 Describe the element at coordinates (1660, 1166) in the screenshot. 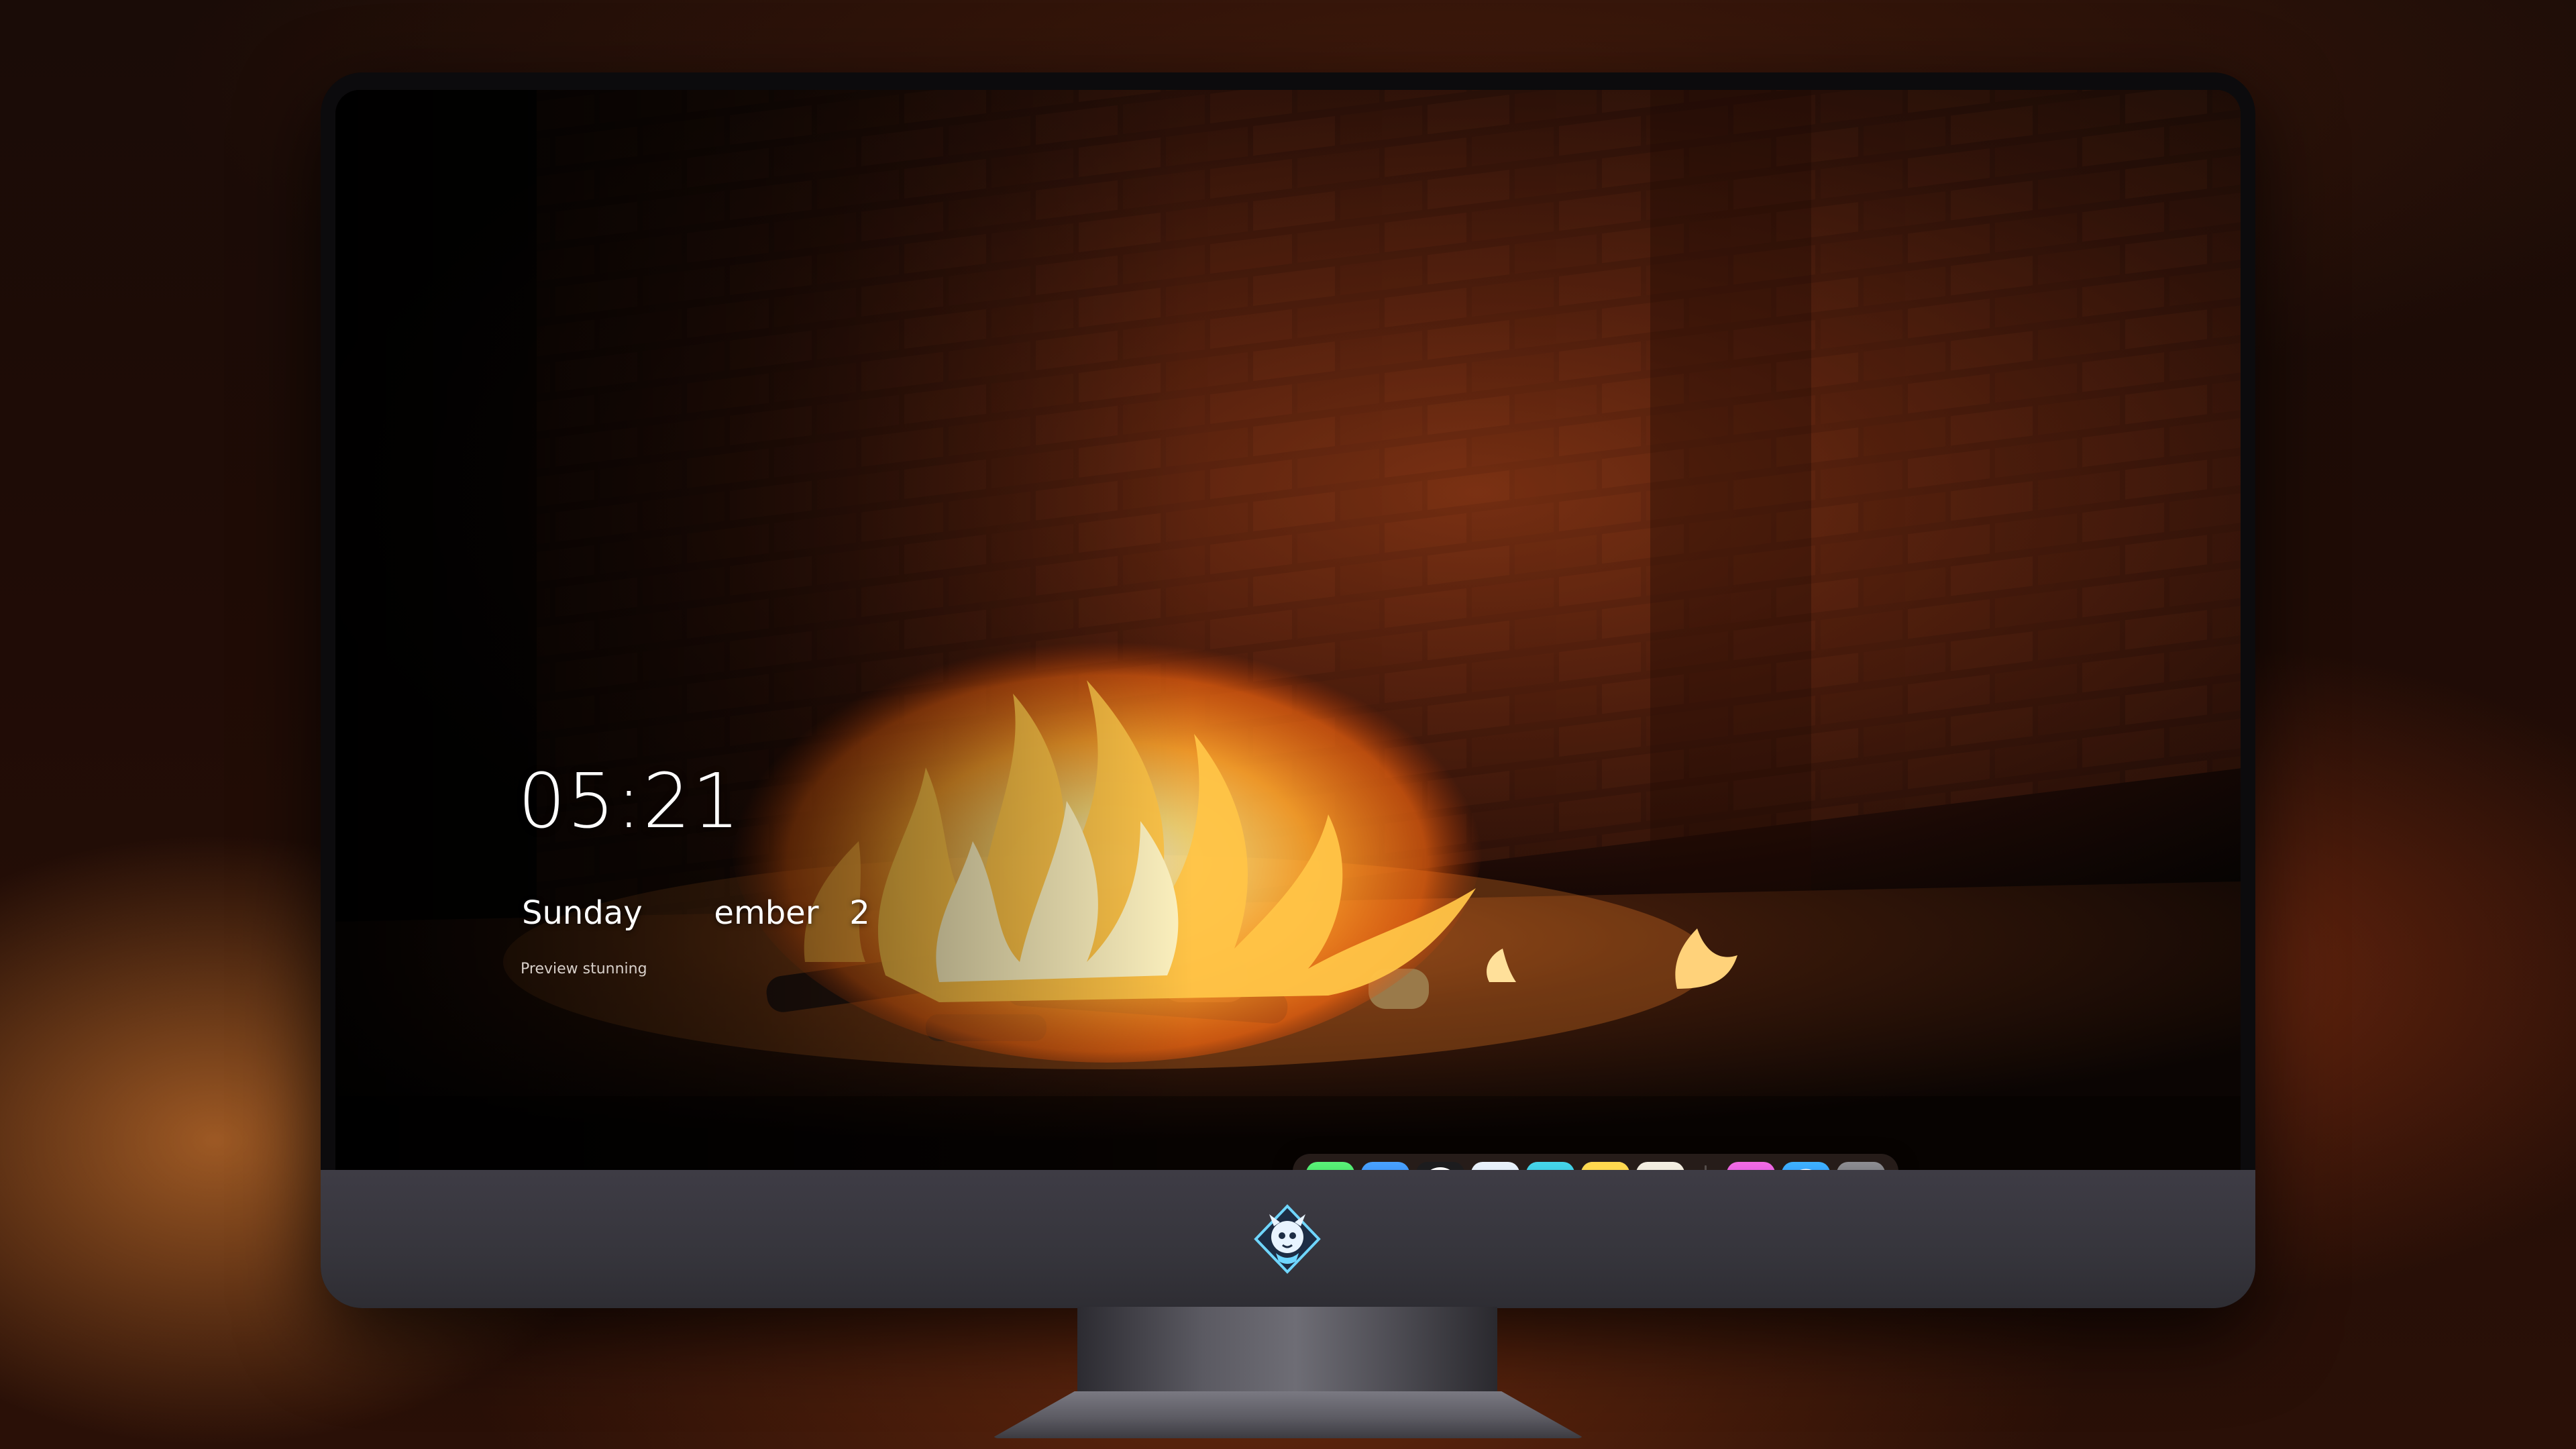

I see `photo-slideshow-icon` at that location.